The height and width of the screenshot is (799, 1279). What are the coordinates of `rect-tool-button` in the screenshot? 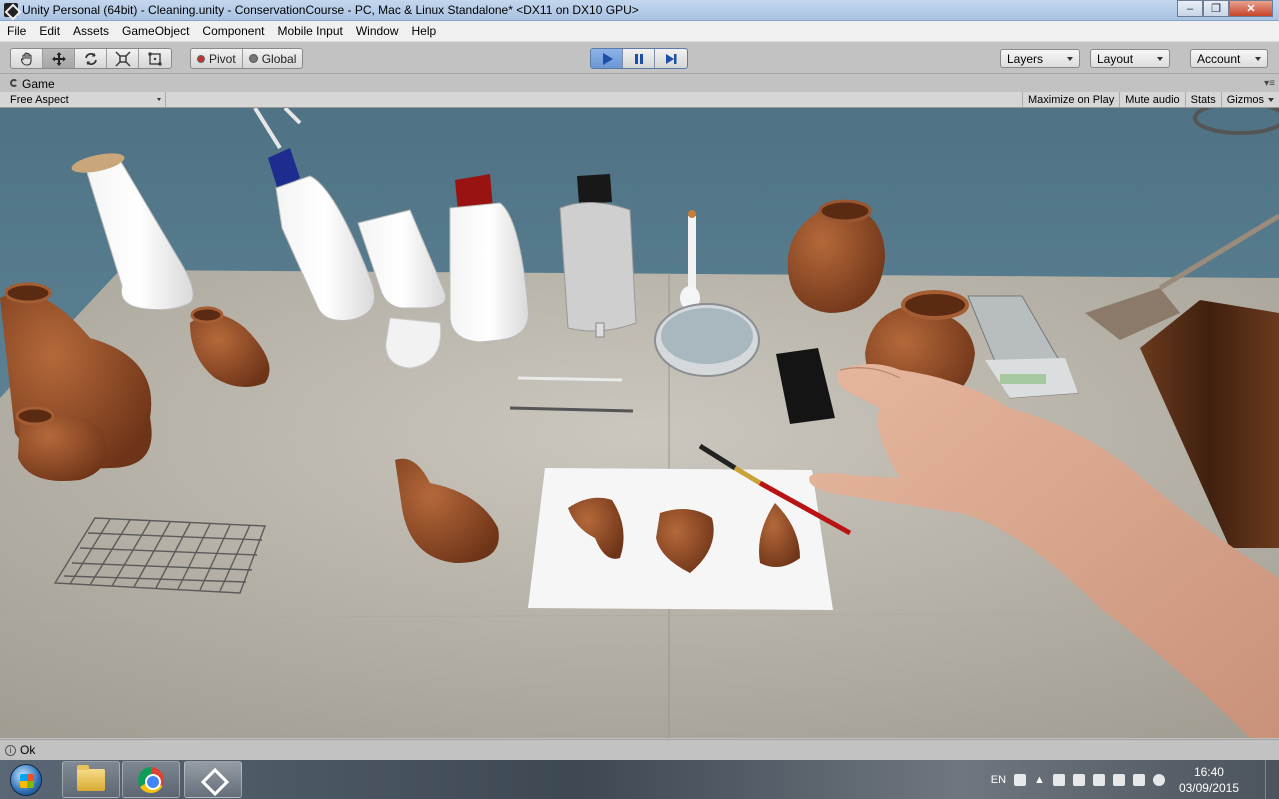 It's located at (155, 58).